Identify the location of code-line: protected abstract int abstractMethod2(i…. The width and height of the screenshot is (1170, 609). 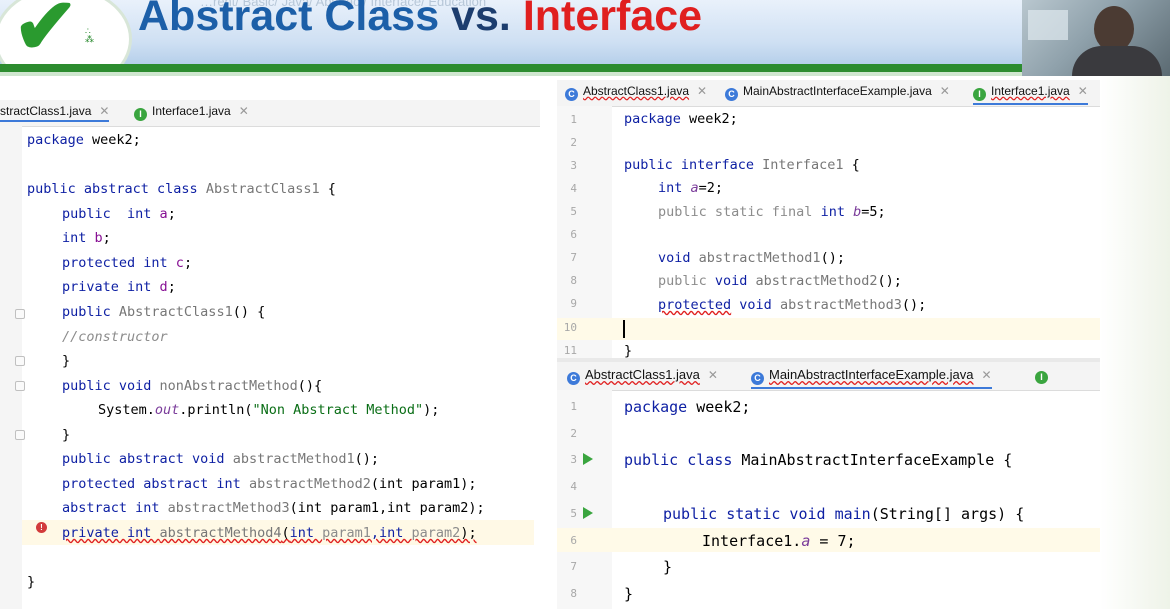
(269, 484).